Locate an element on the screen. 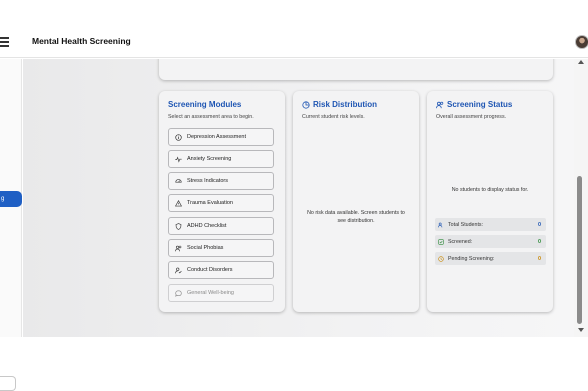 This screenshot has width=588, height=391. module-button-trauma: Trauma Evaluation is located at coordinates (221, 203).